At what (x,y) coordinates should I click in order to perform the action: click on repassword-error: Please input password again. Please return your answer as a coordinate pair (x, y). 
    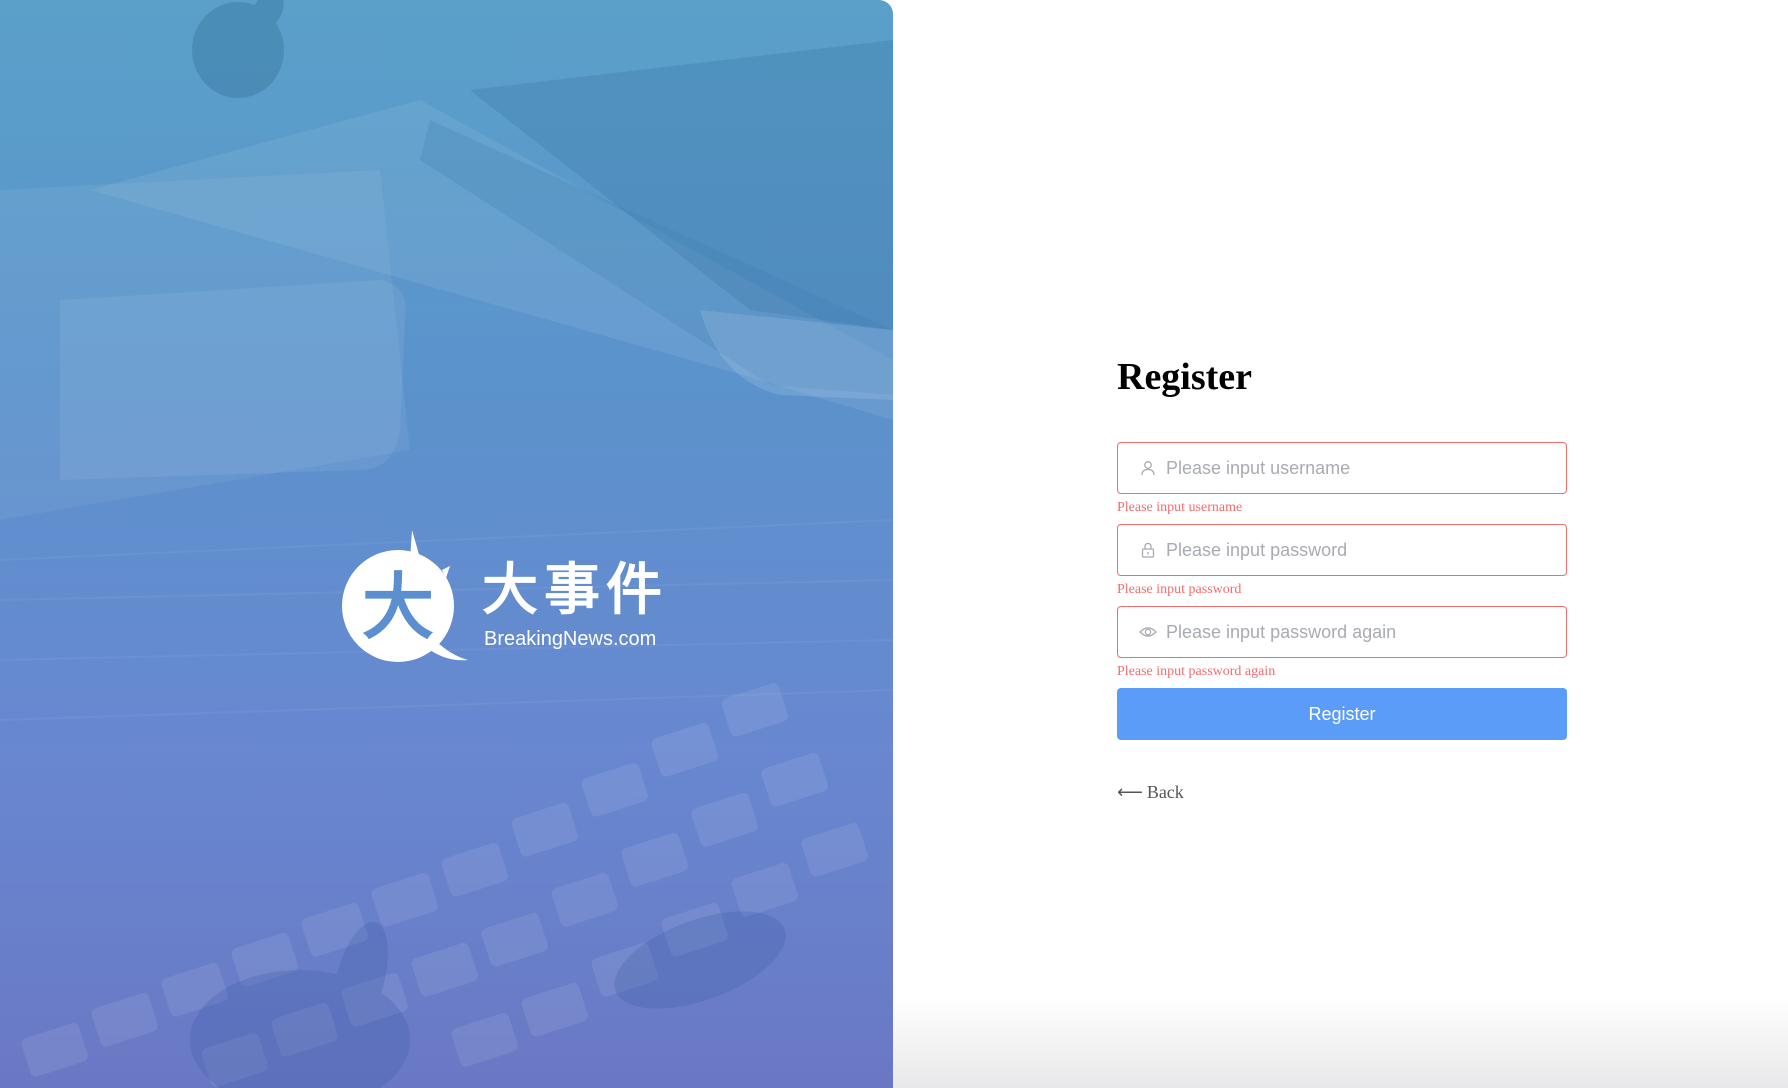
    Looking at the image, I should click on (1196, 671).